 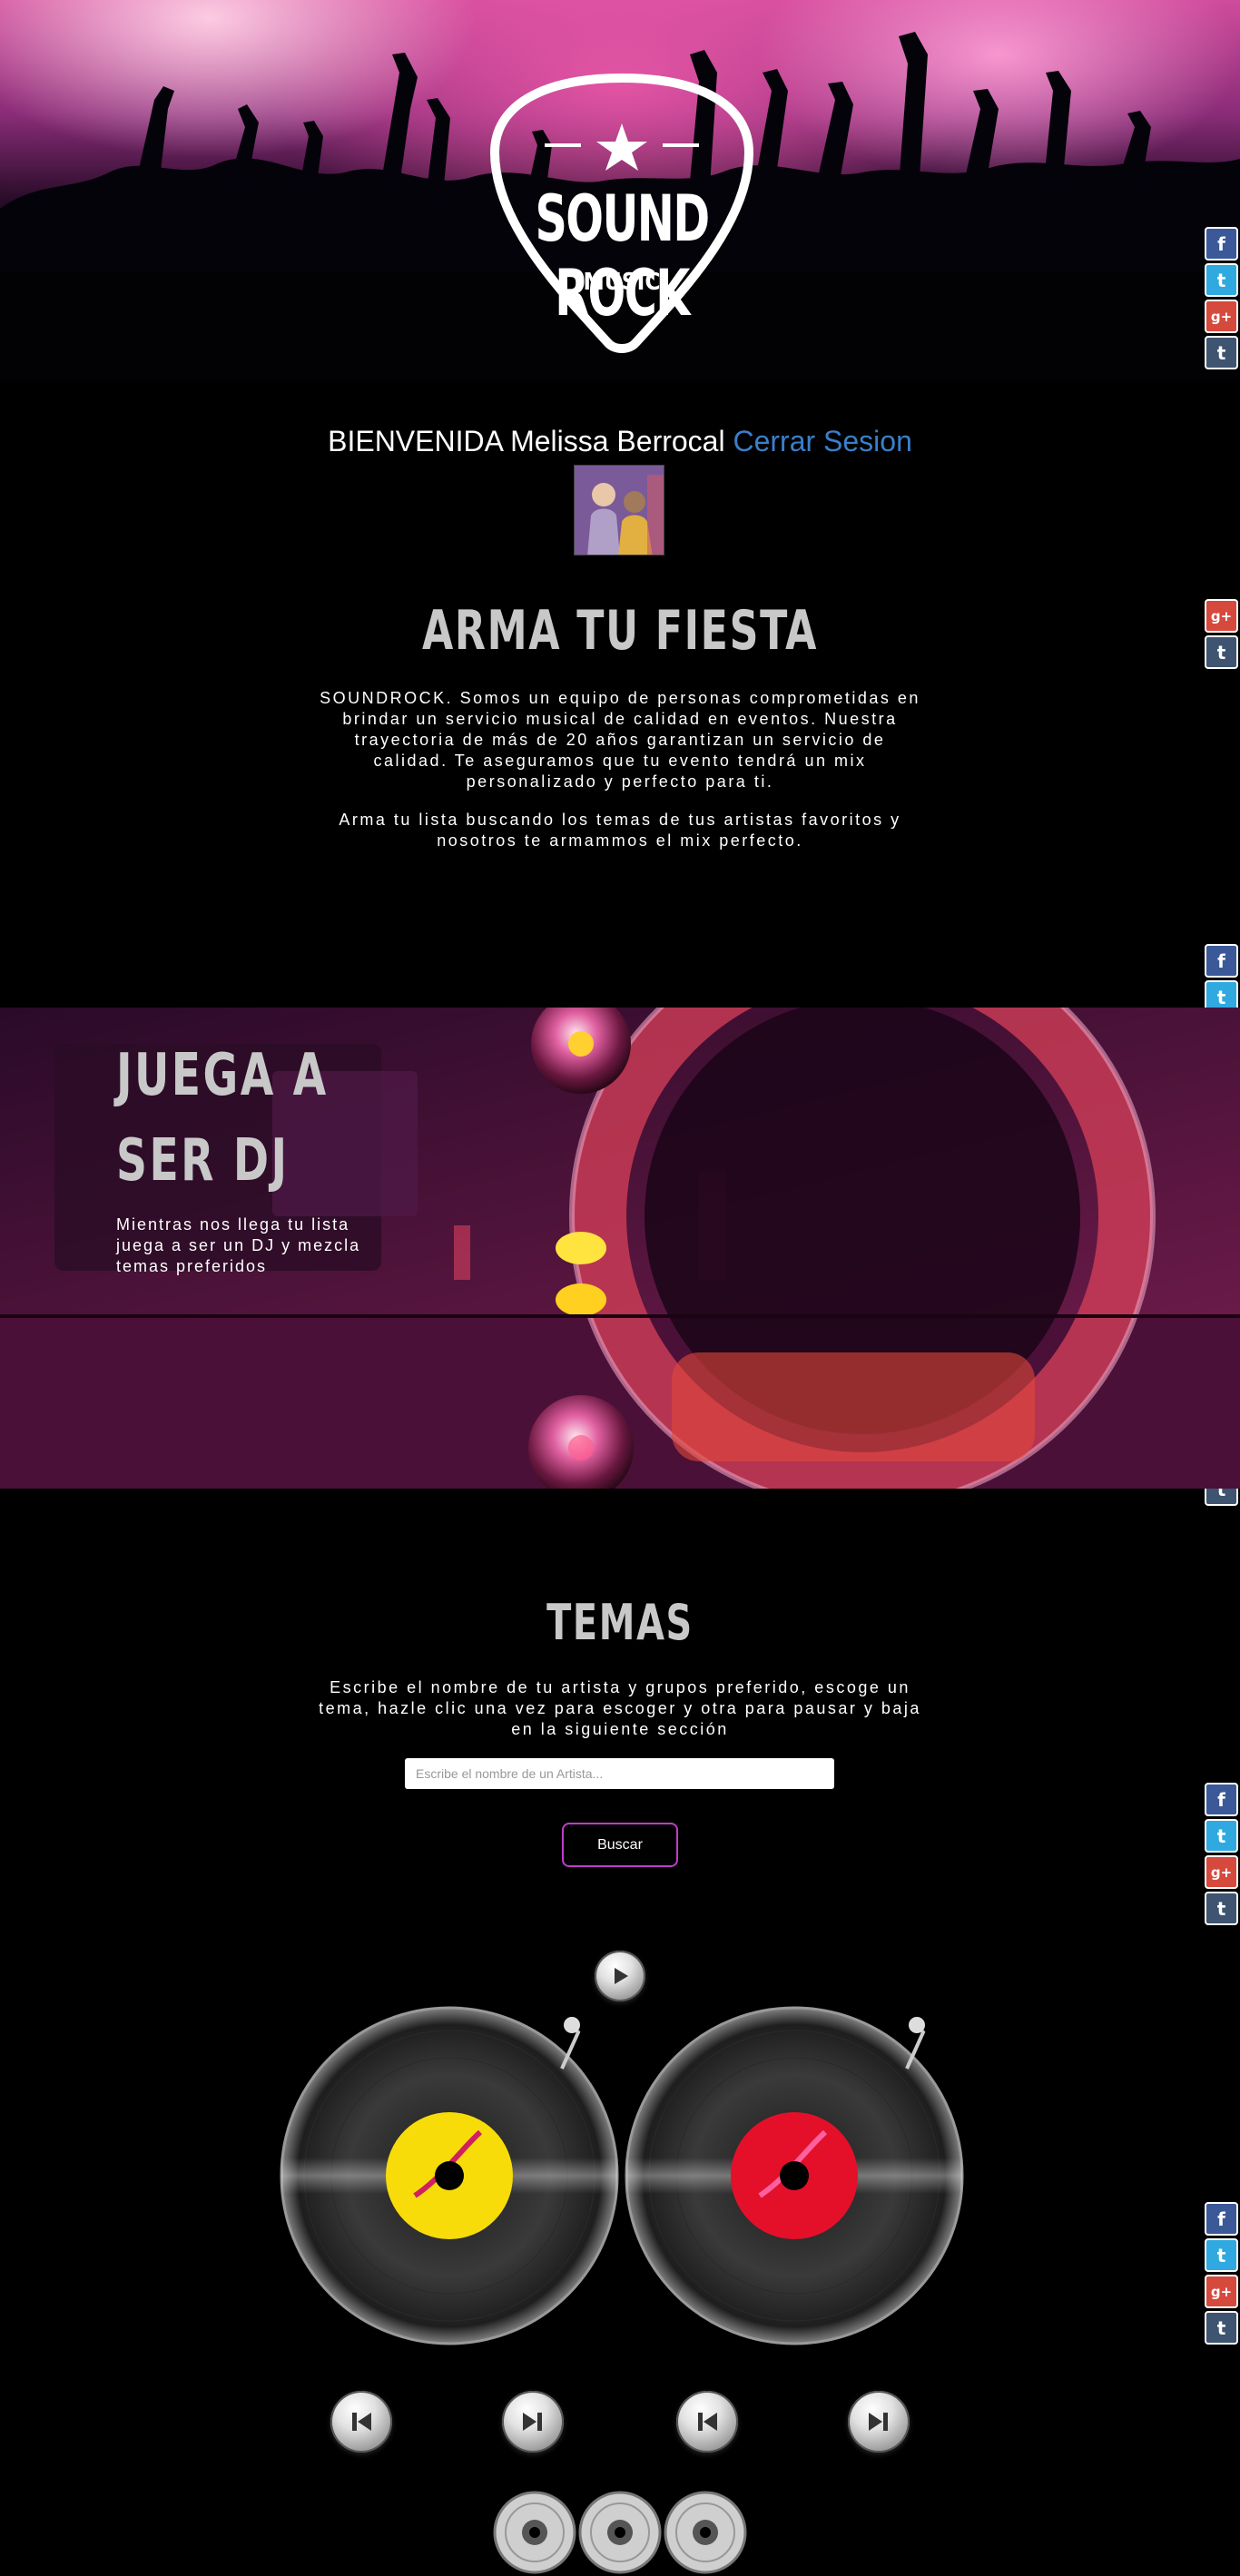 I want to click on right-next-button, so click(x=879, y=2422).